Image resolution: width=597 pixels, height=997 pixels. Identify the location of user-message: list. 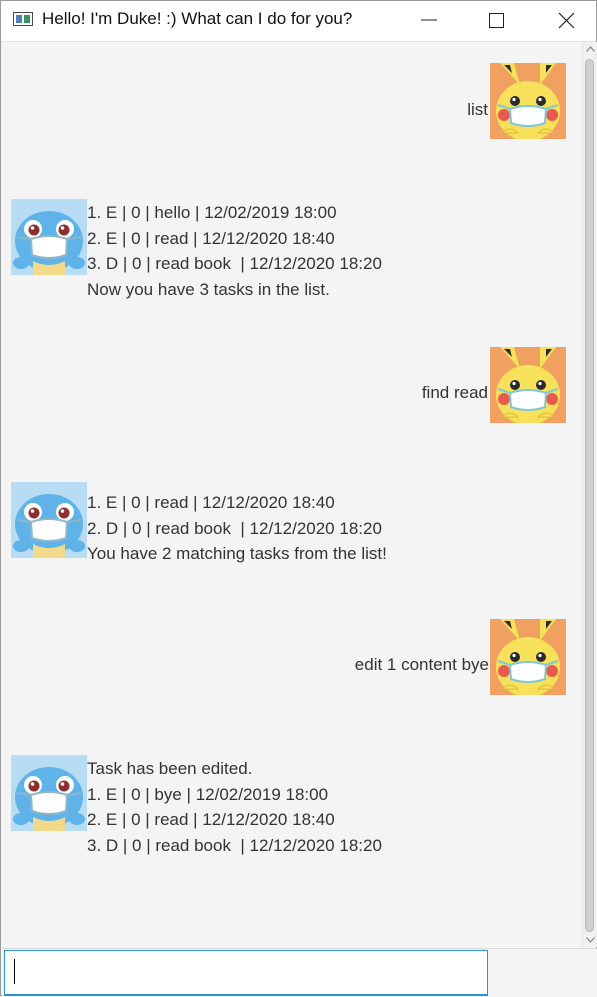
(477, 109).